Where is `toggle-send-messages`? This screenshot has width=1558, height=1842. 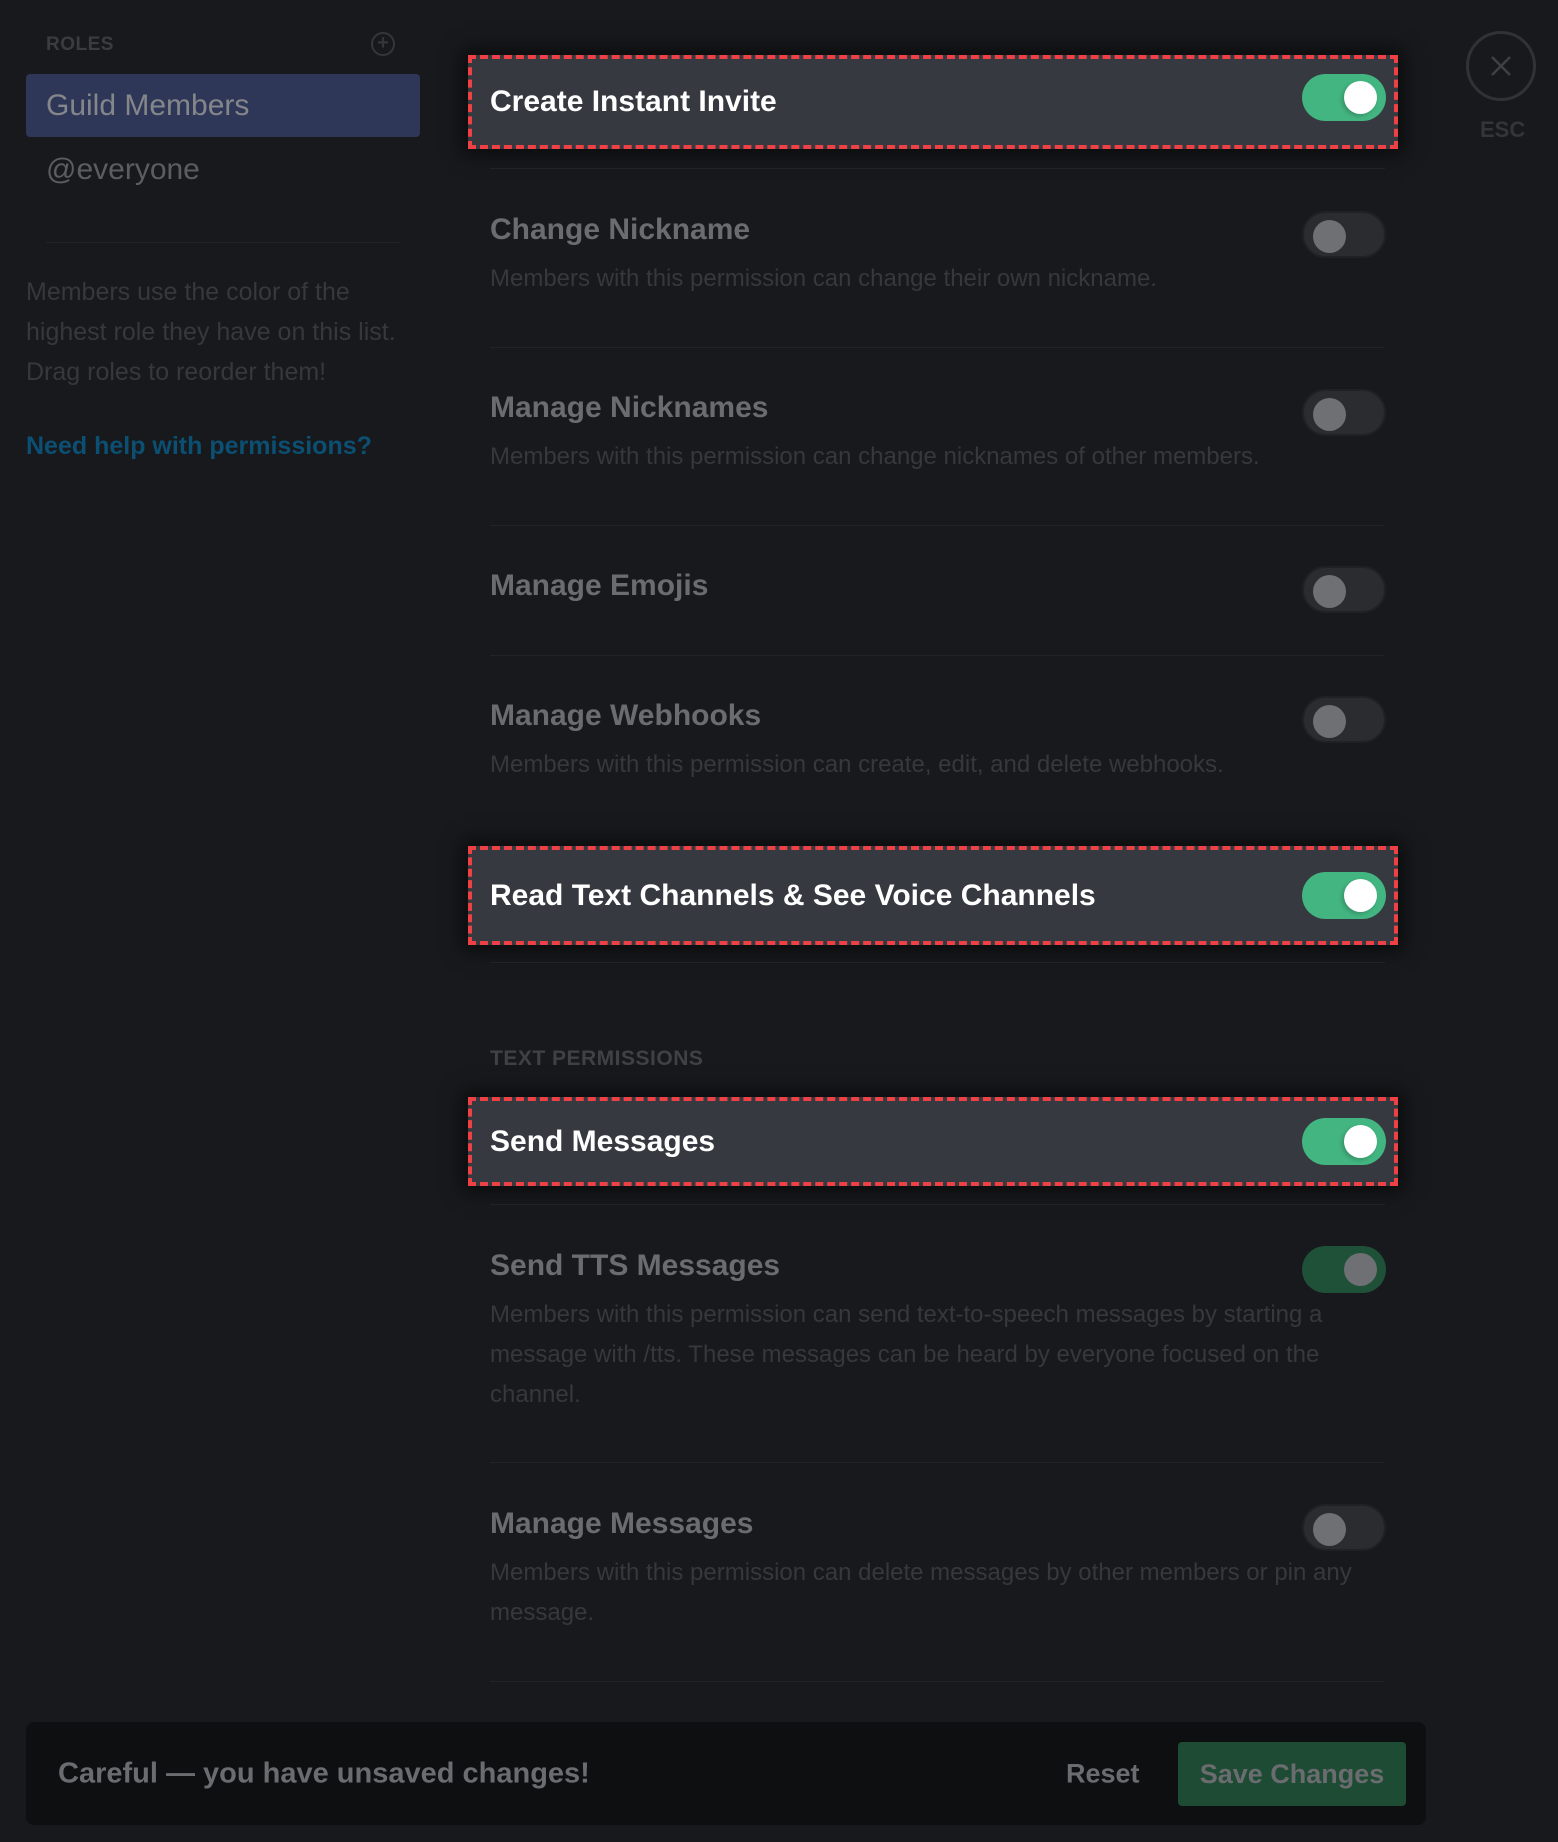 toggle-send-messages is located at coordinates (1344, 1141).